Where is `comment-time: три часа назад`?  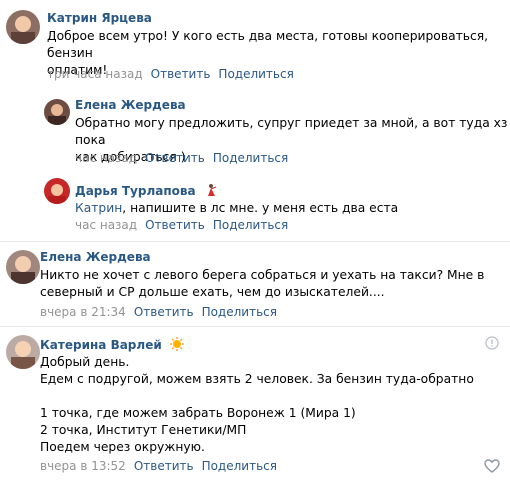 comment-time: три часа назад is located at coordinates (95, 74).